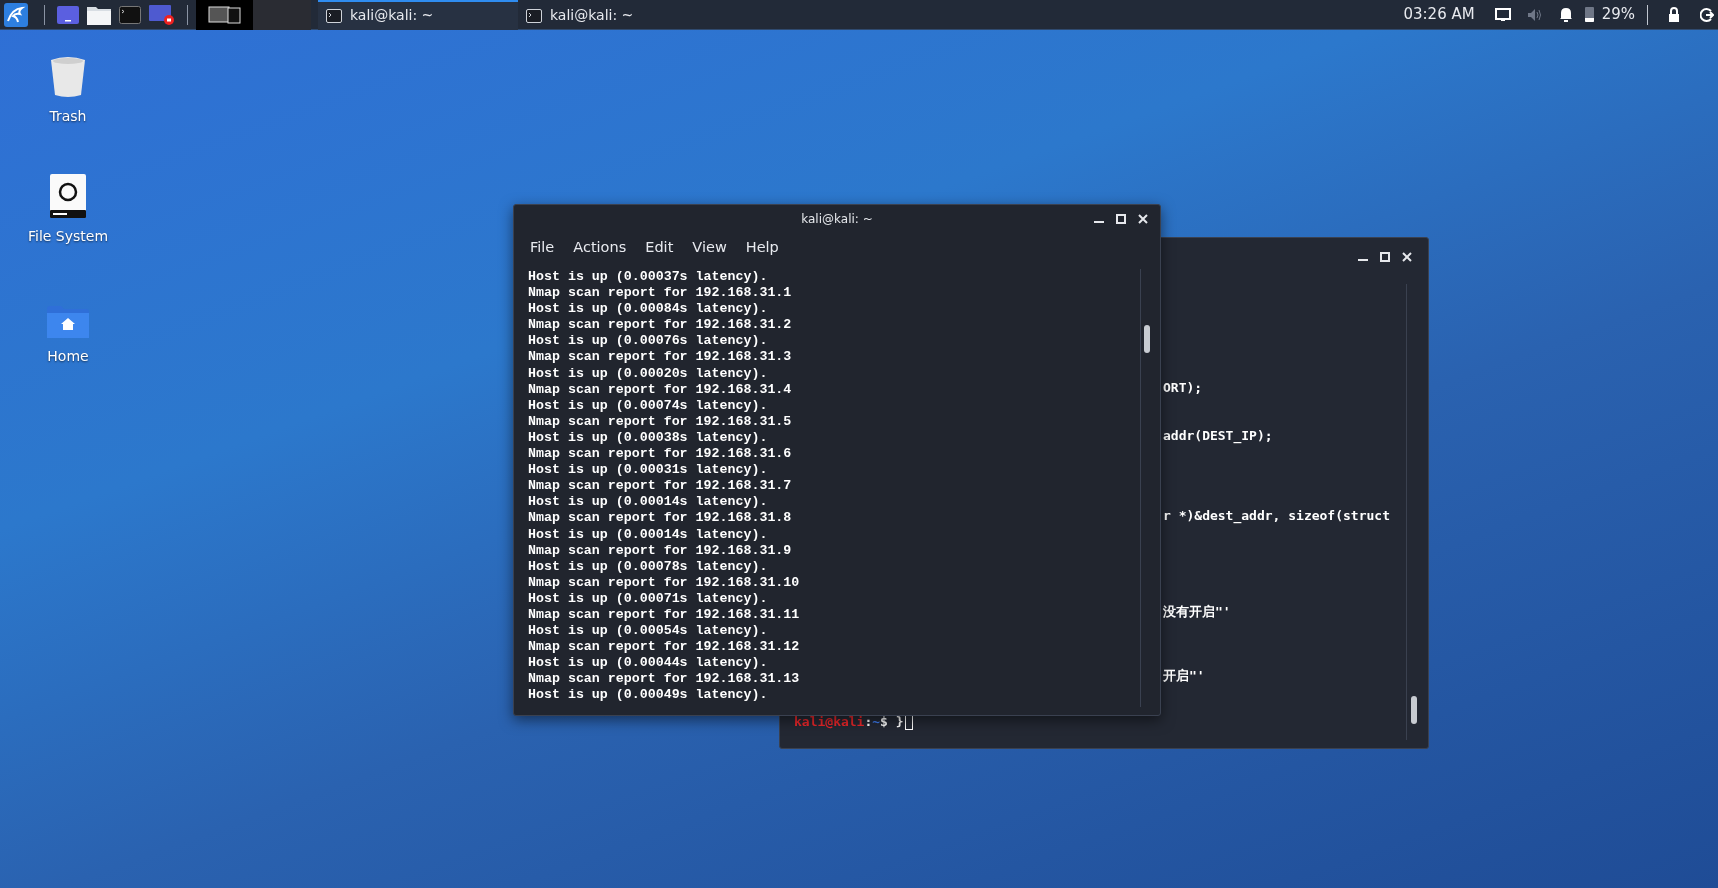 The image size is (1718, 888). What do you see at coordinates (1197, 611) in the screenshot?
I see `terminal-output-line: 没有开启"'` at bounding box center [1197, 611].